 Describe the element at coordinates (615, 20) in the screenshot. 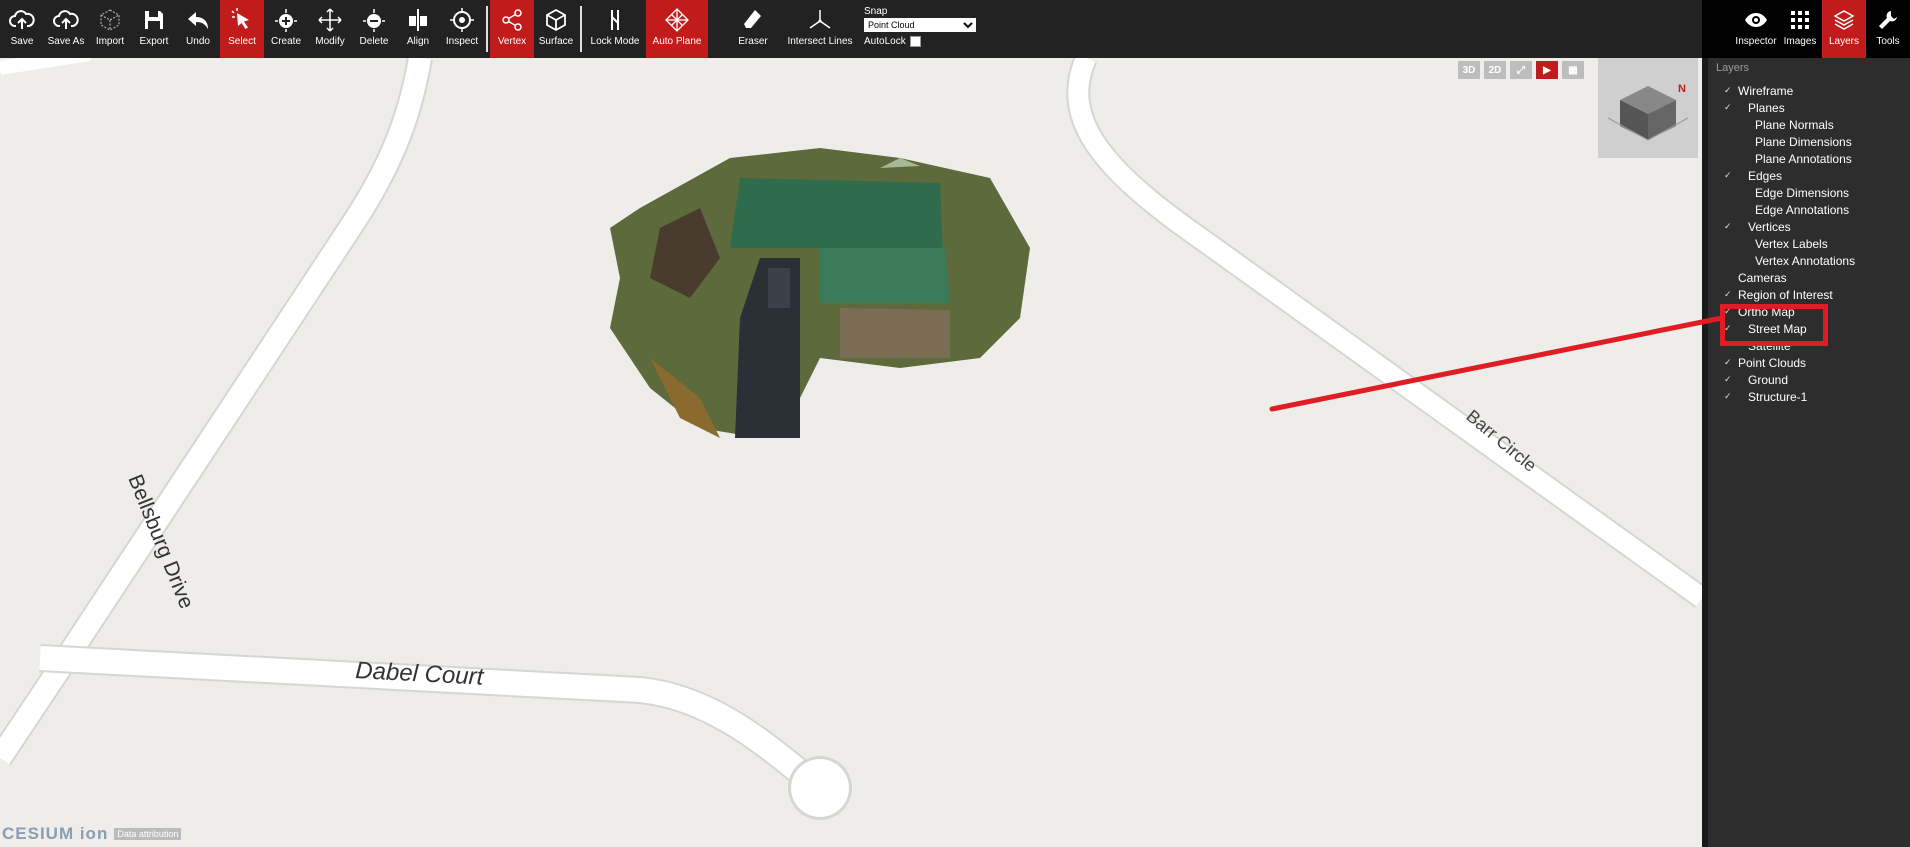

I see `lock-mode-icon` at that location.